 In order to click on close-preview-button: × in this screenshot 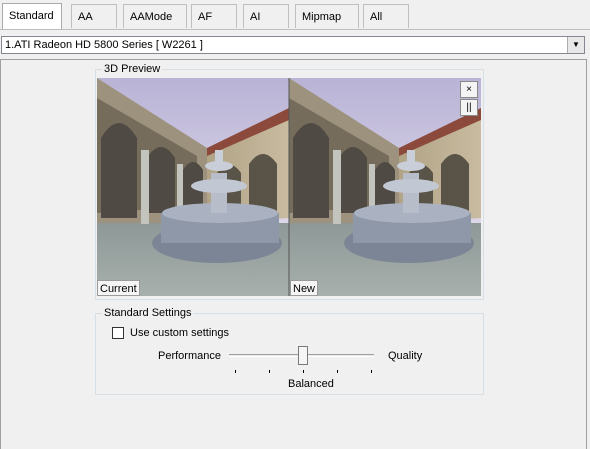, I will do `click(469, 89)`.